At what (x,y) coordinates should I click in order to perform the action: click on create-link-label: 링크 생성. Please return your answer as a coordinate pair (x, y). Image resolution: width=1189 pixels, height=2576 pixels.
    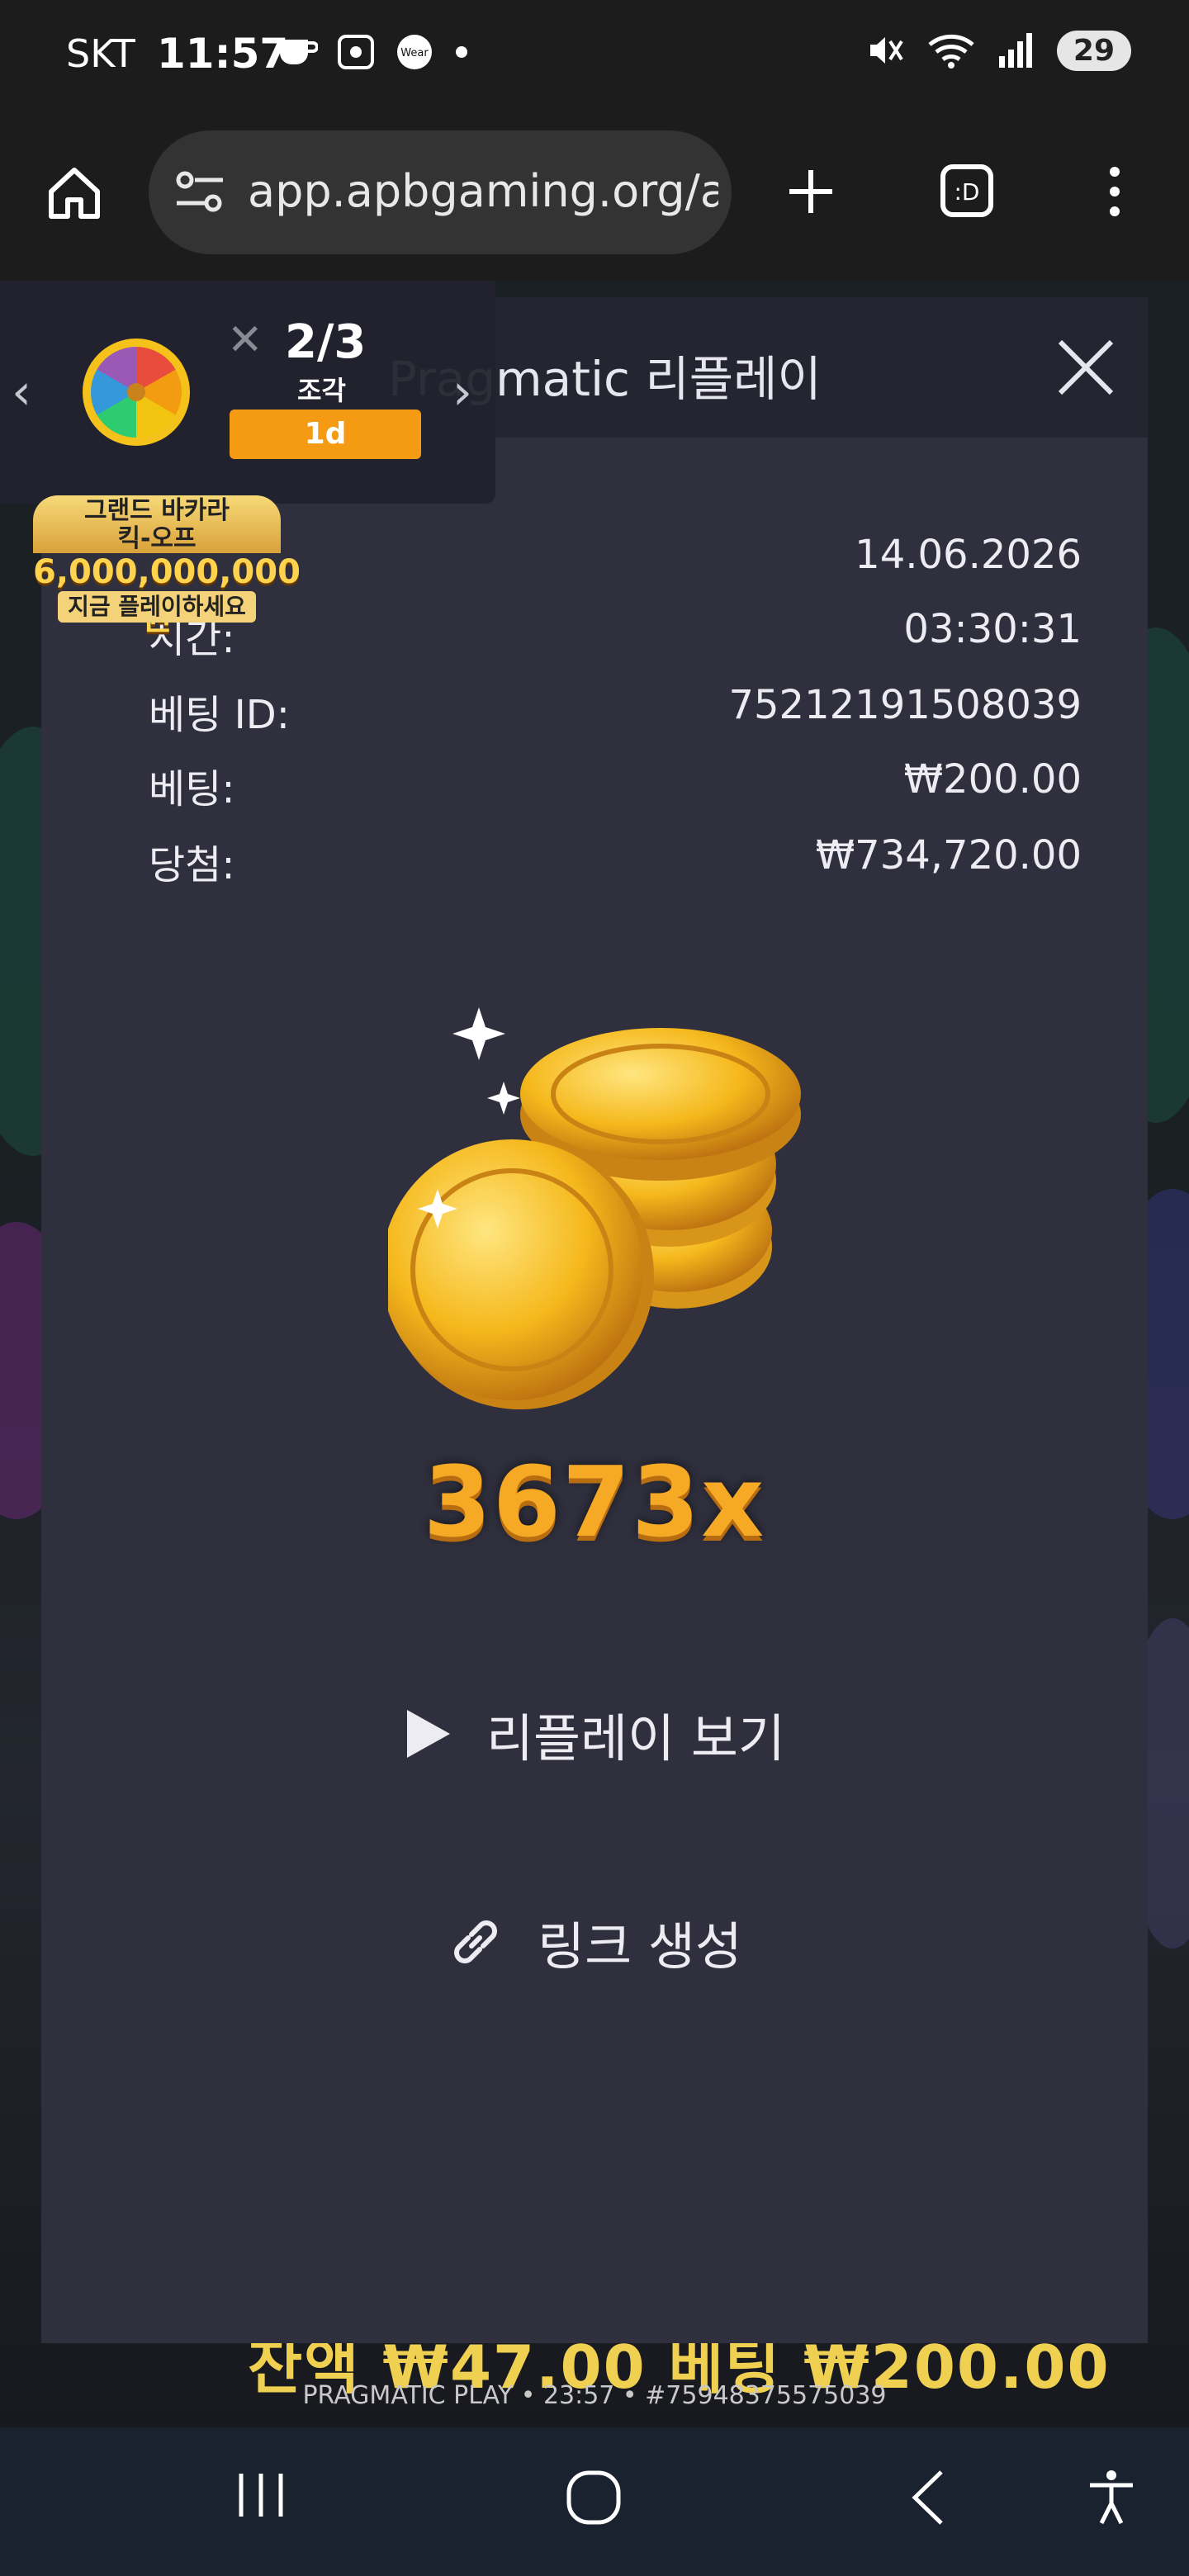
    Looking at the image, I should click on (640, 1946).